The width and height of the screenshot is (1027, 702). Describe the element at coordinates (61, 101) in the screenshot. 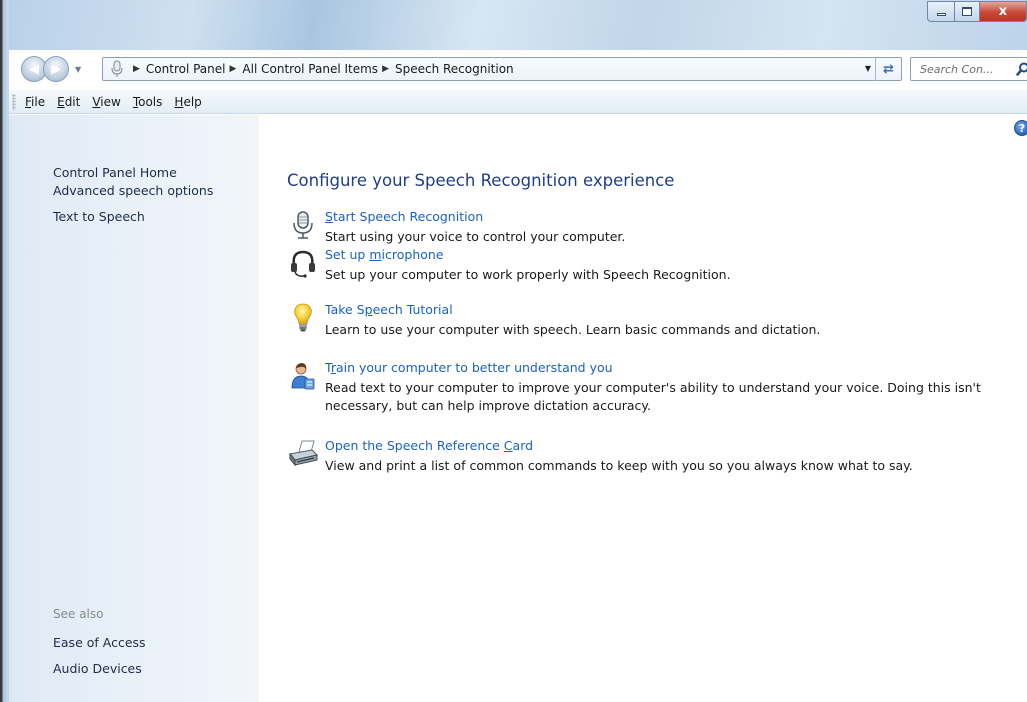

I see `menu-edit-access-key: E` at that location.